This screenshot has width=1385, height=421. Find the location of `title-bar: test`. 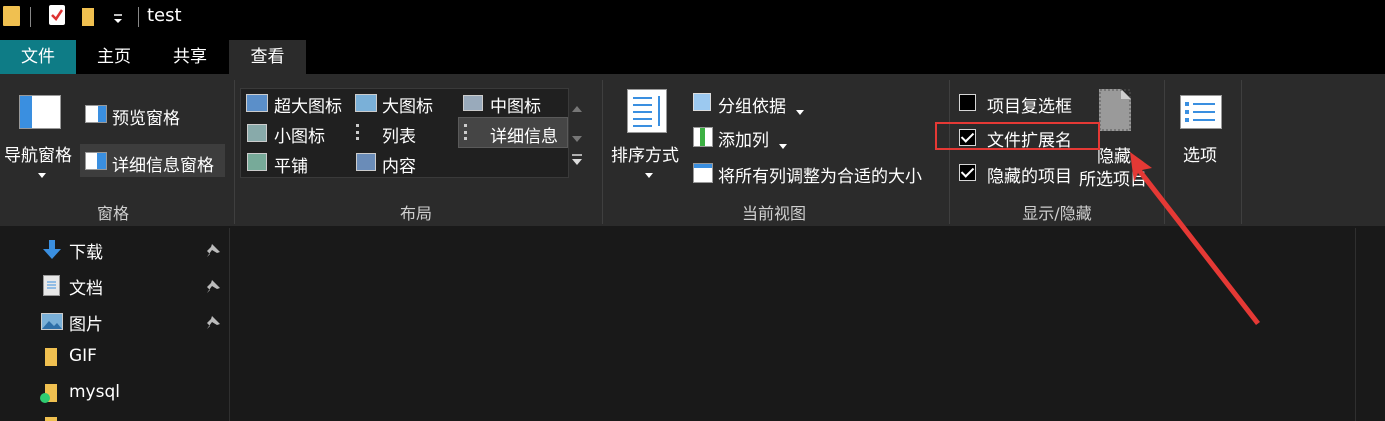

title-bar: test is located at coordinates (692, 17).